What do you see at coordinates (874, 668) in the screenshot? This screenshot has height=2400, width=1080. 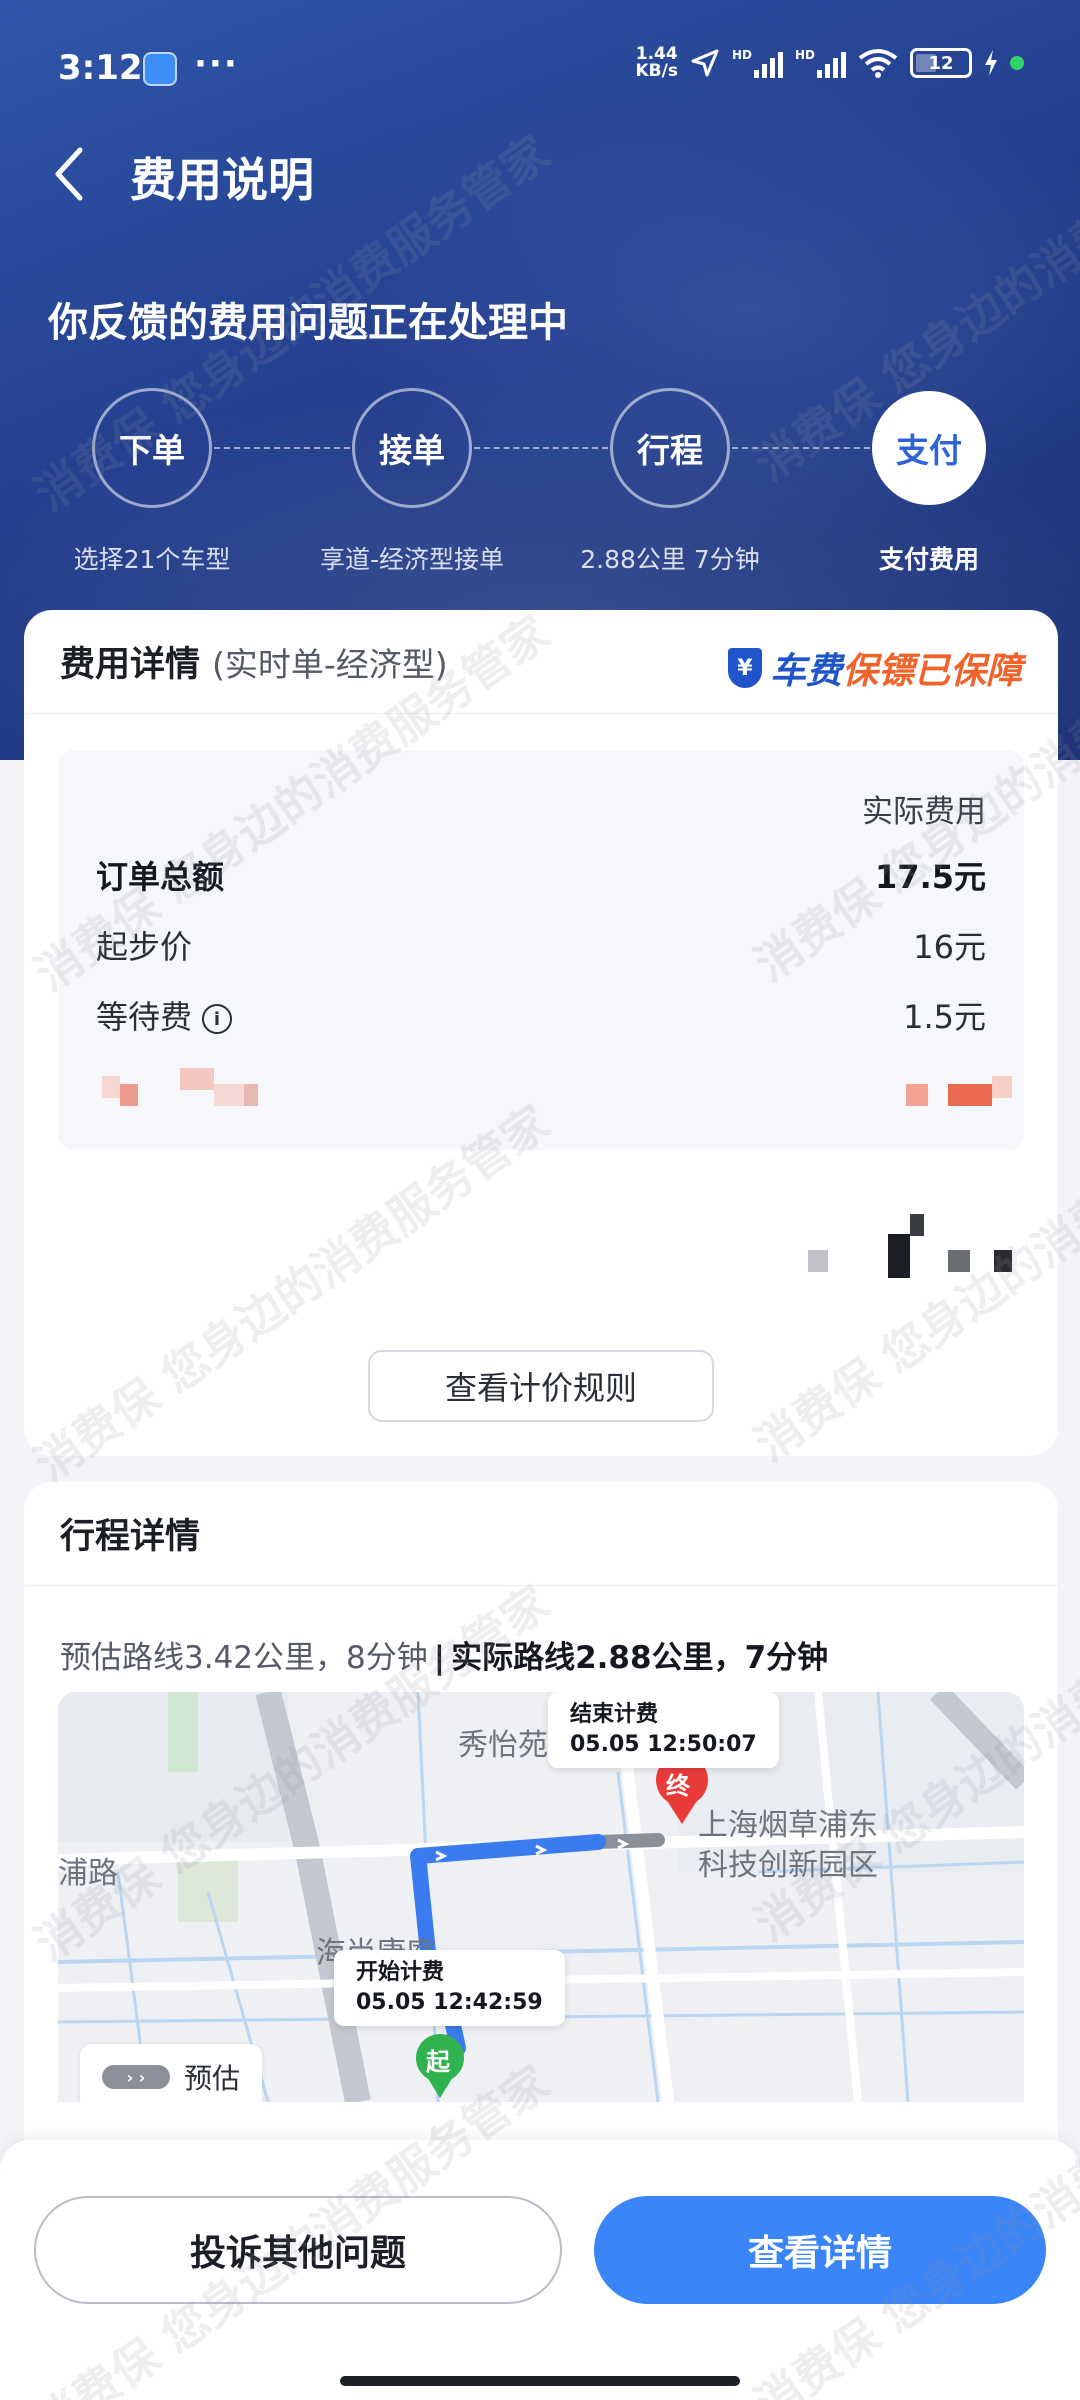 I see `fare-guarantee-badge: ¥ 车费 保镖 已保障` at bounding box center [874, 668].